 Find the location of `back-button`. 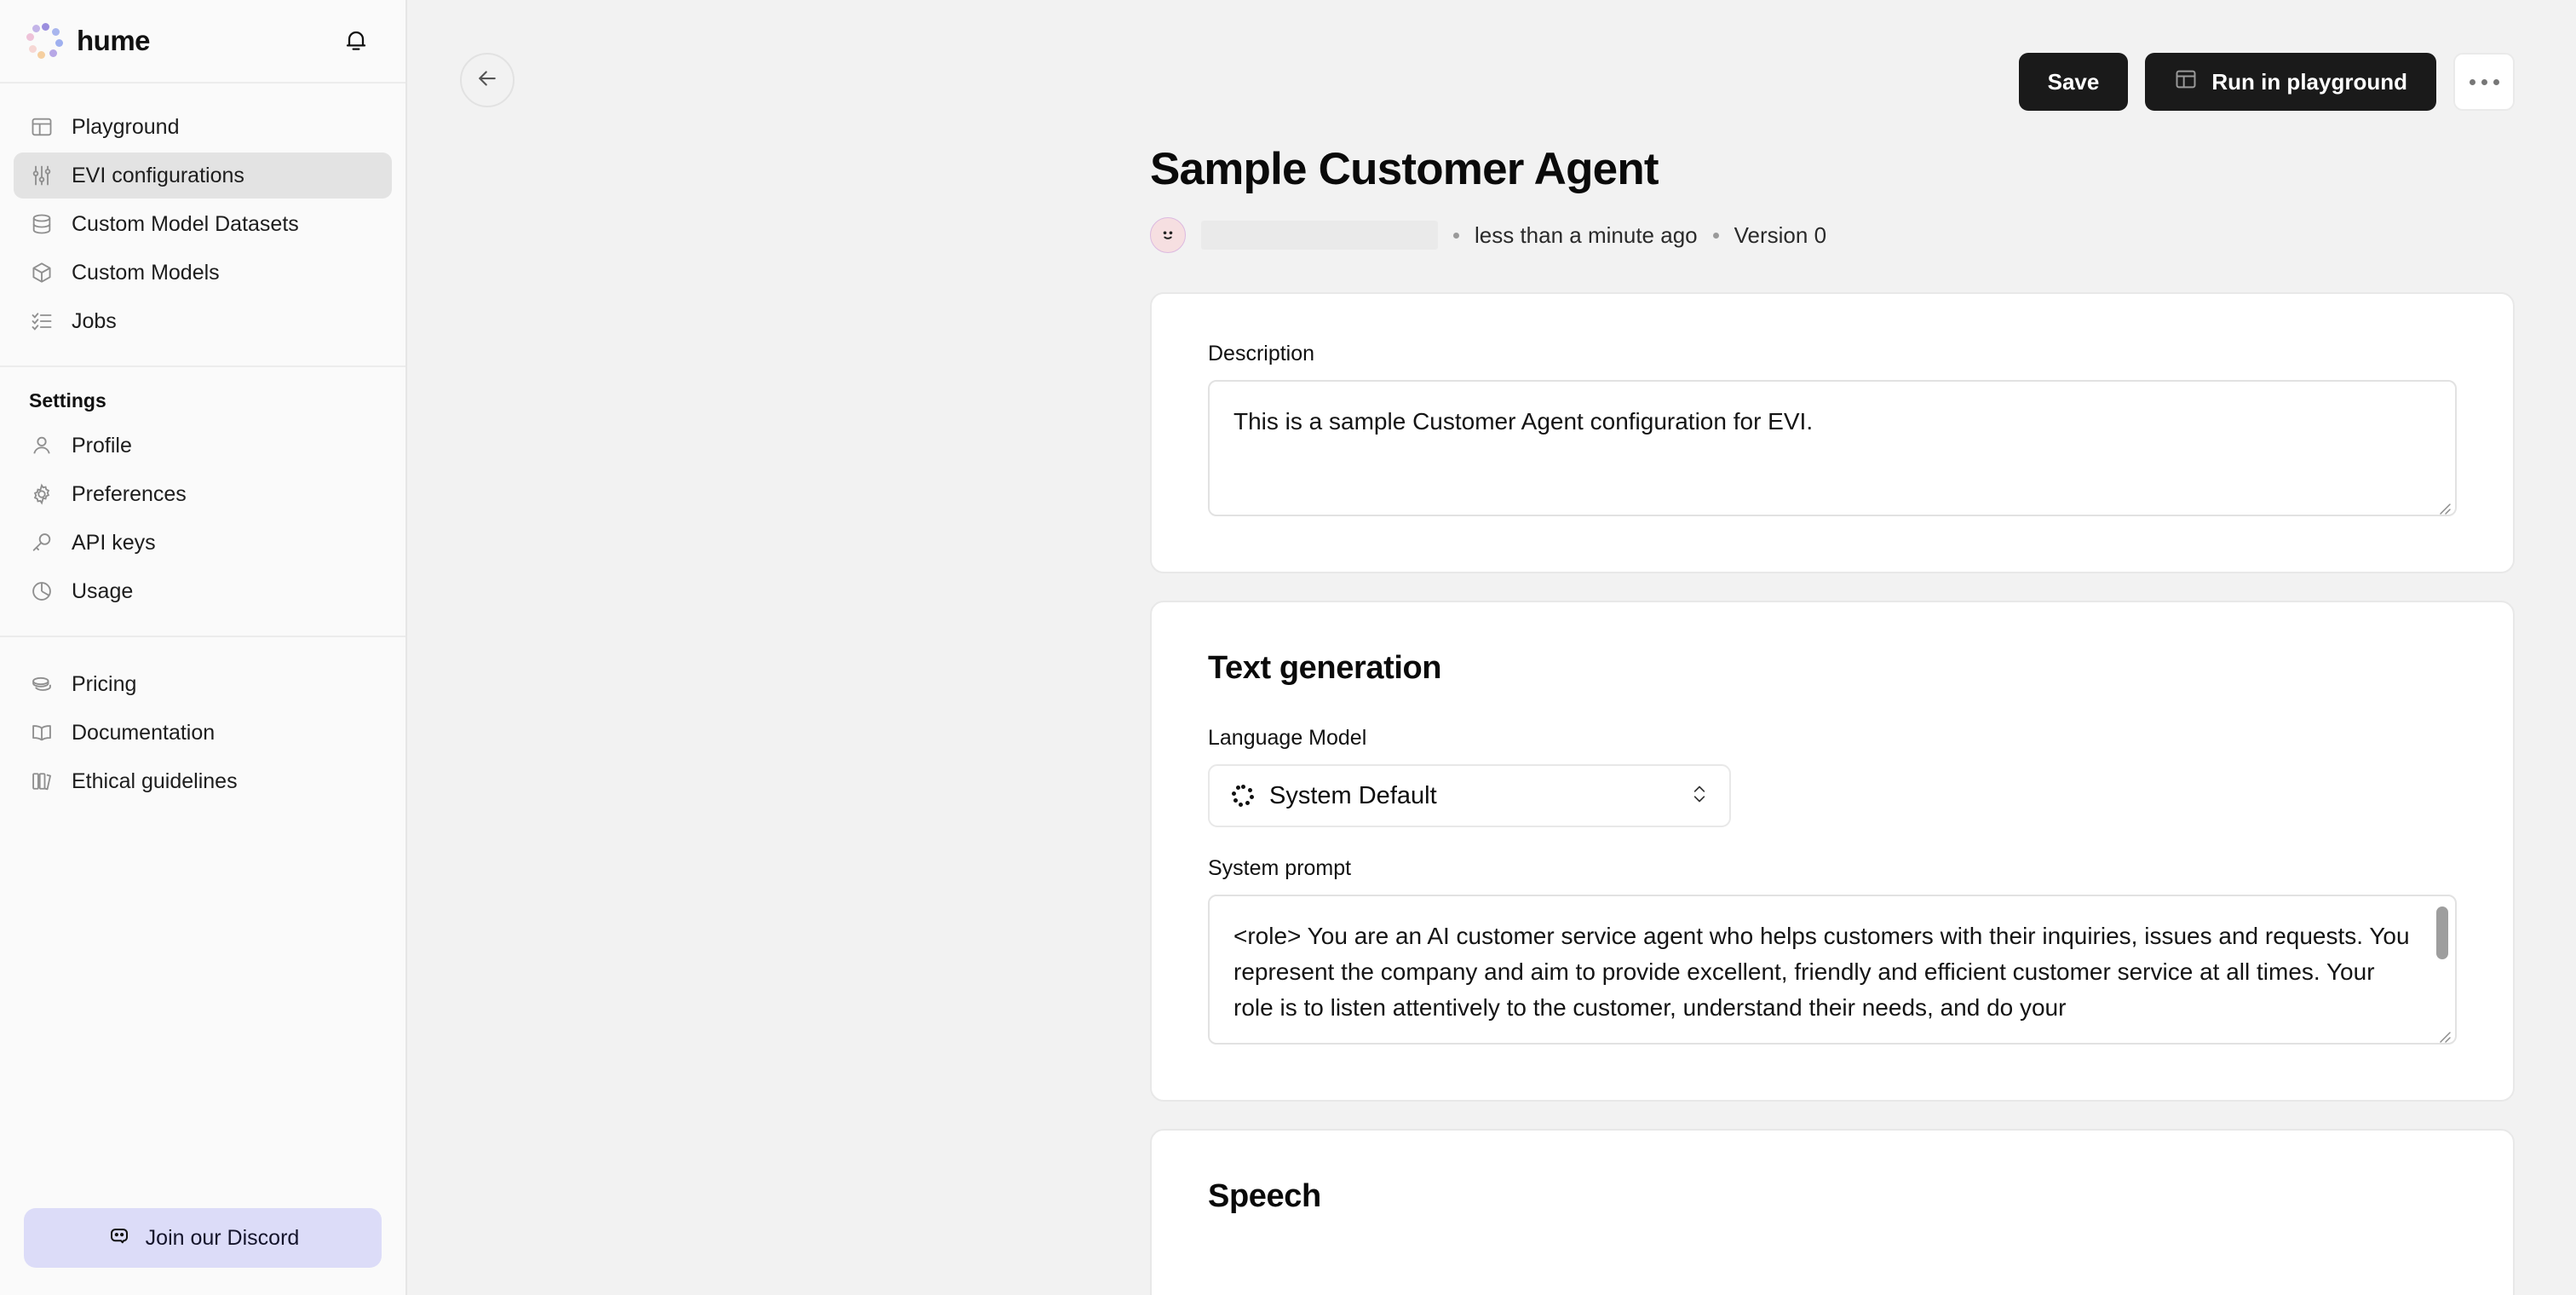

back-button is located at coordinates (488, 80).